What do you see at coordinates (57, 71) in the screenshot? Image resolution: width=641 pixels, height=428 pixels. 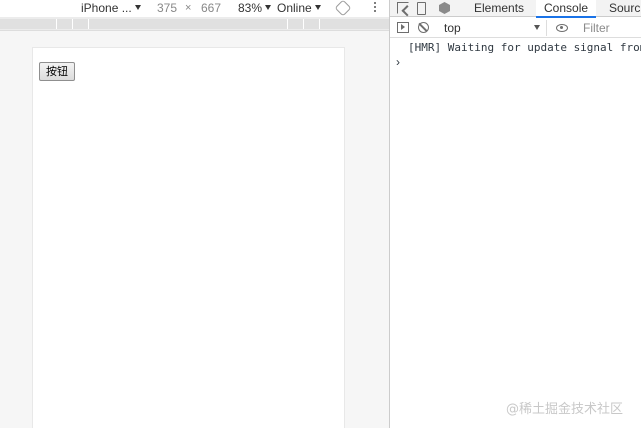 I see `page-button: 按钮` at bounding box center [57, 71].